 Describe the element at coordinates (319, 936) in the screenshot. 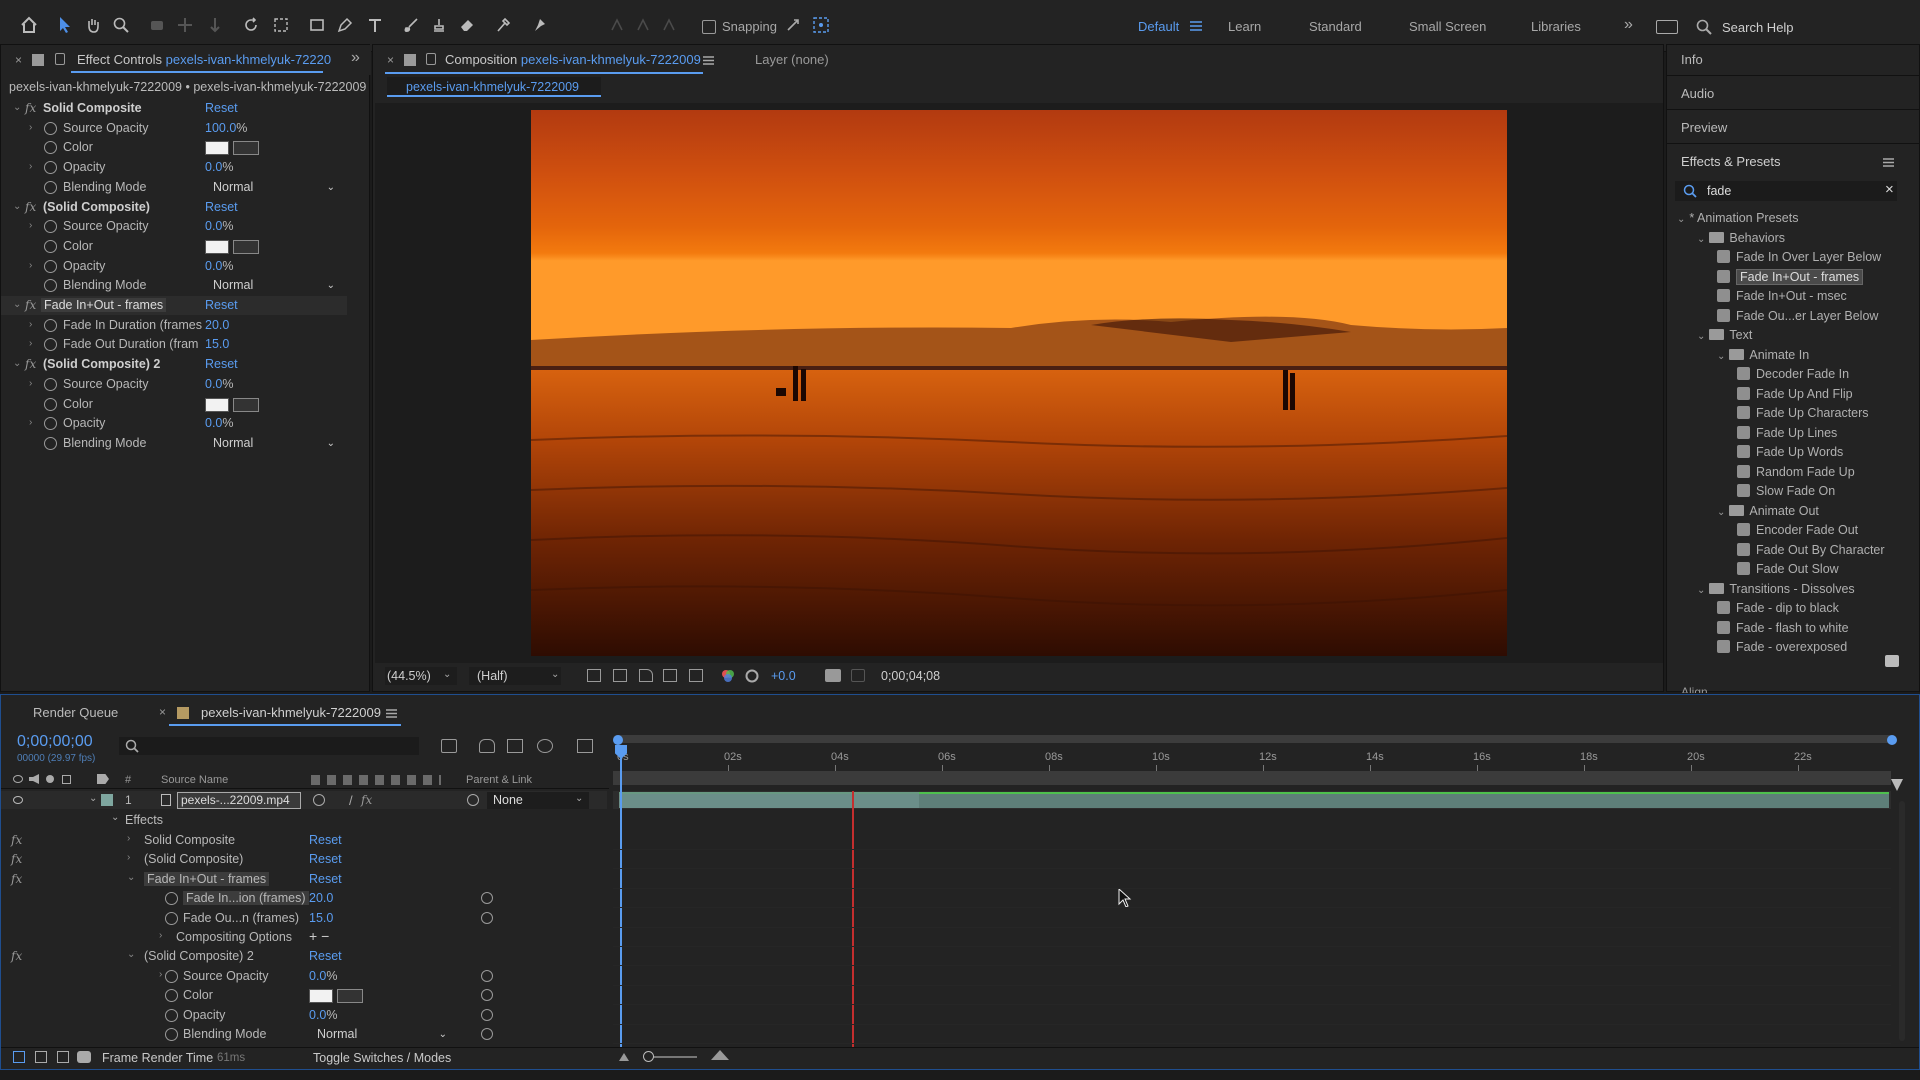

I see `add-remove-icon: + −` at that location.